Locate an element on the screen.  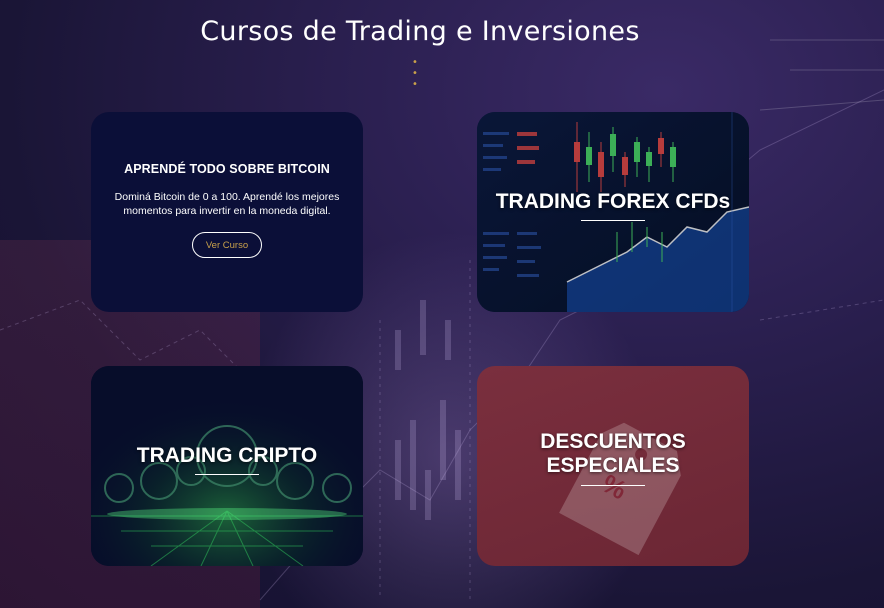
card-descuentos-label-line2: ESPECIALES is located at coordinates (613, 465).